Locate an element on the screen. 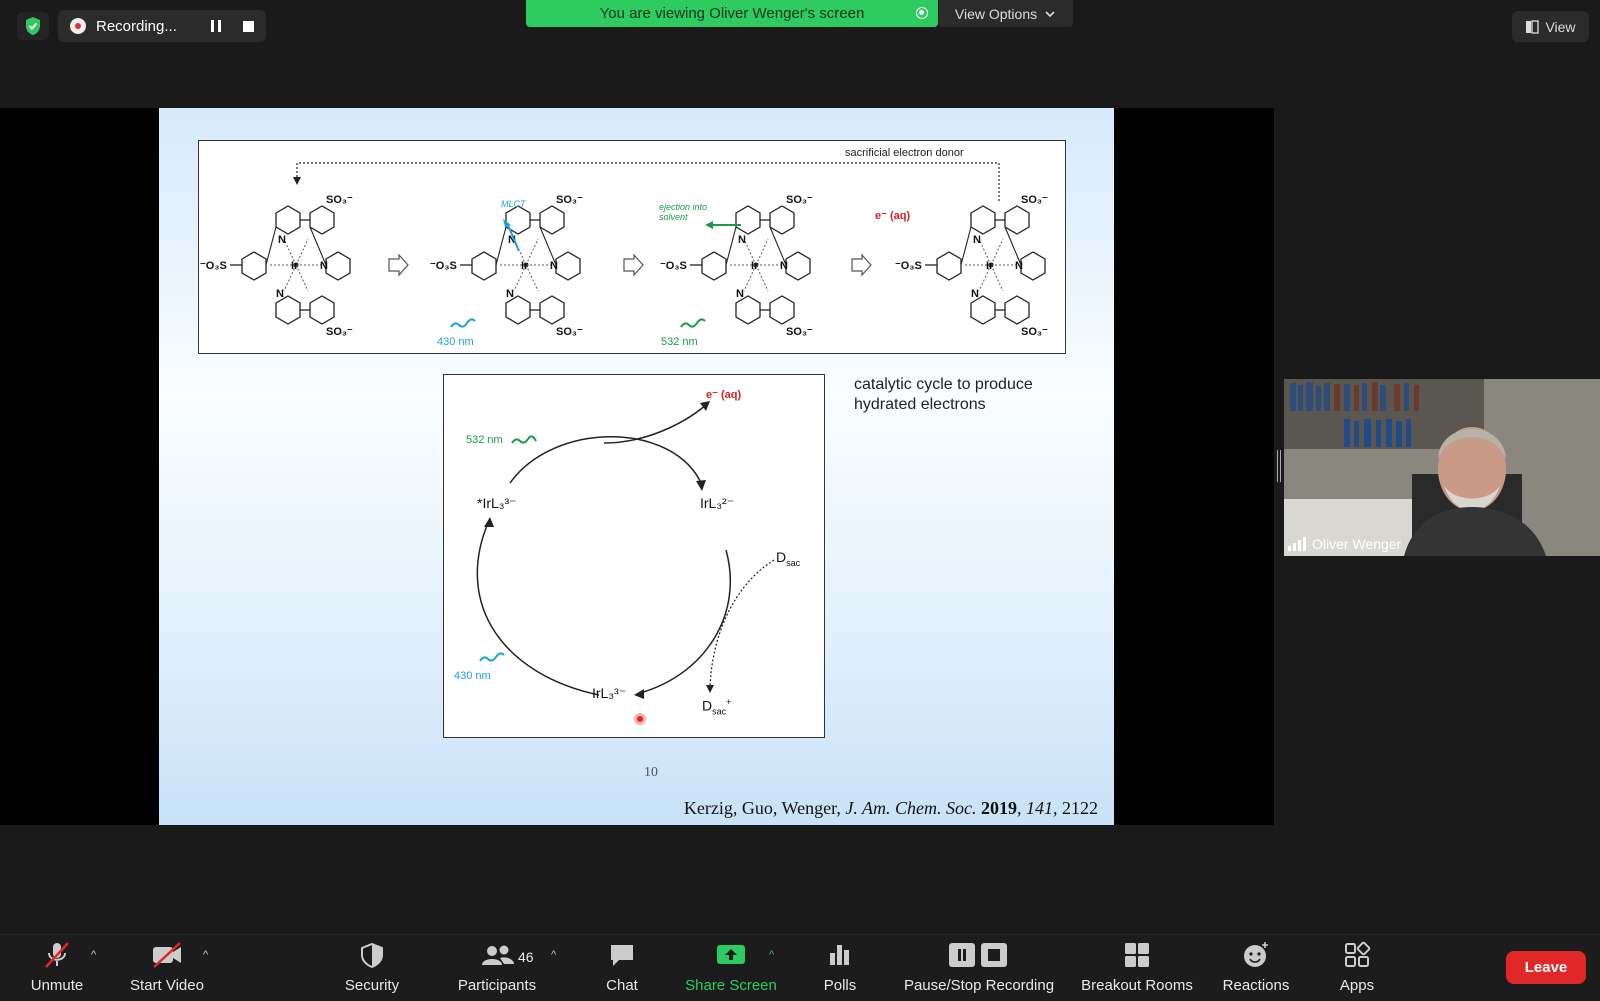 This screenshot has height=1001, width=1600. view-label: View is located at coordinates (1560, 26).